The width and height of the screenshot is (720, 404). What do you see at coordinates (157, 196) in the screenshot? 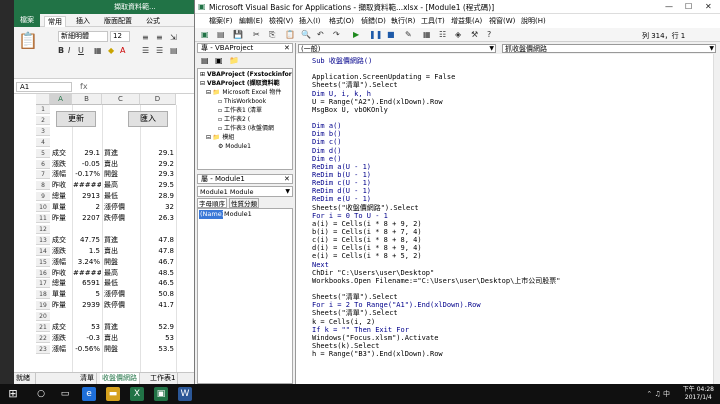
I see `cell-d: 28.9` at bounding box center [157, 196].